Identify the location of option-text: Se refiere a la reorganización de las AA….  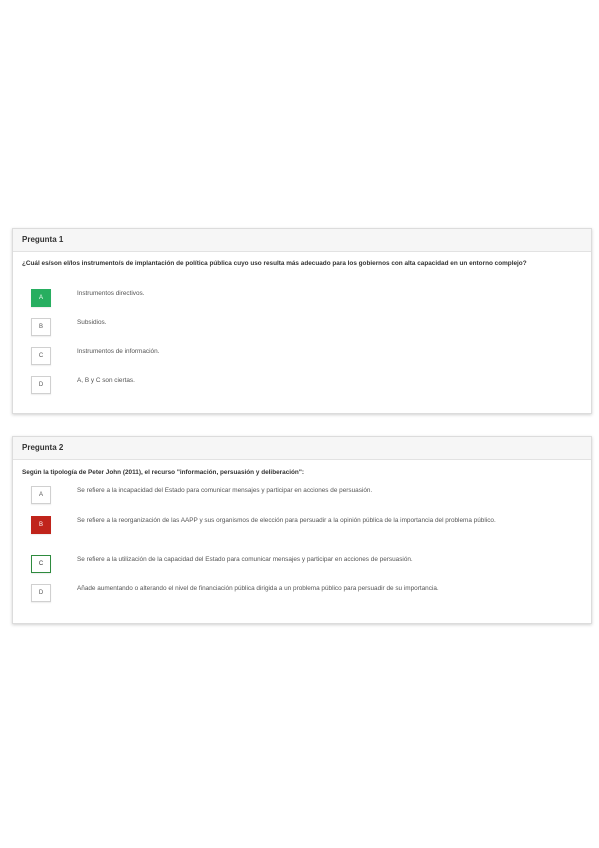
(286, 520).